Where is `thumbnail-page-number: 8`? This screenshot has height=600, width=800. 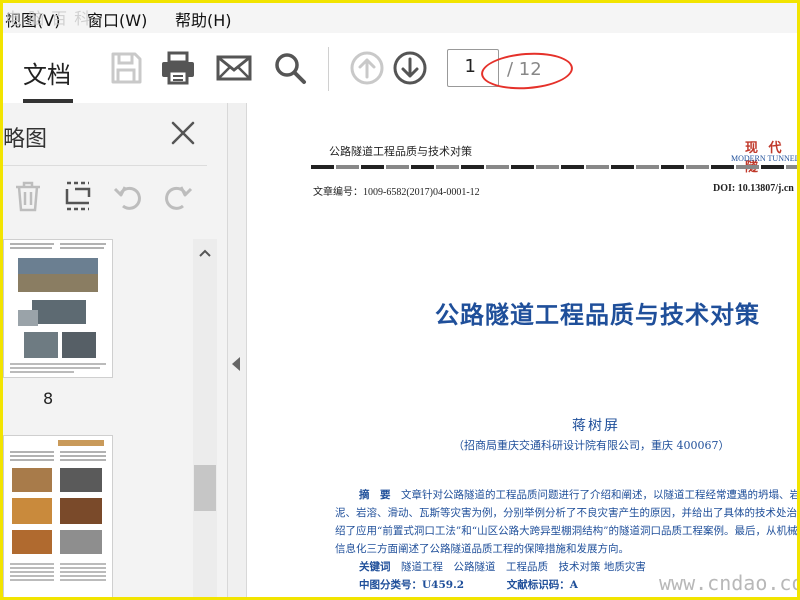 thumbnail-page-number: 8 is located at coordinates (48, 398).